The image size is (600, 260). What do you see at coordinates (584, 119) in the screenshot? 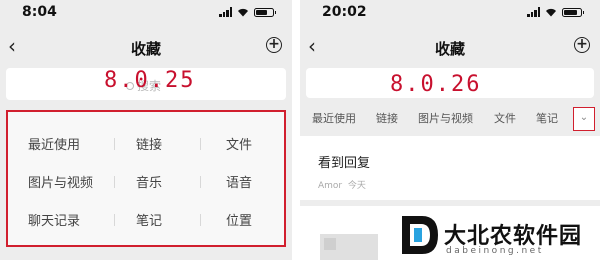
I see `chevron-down-icon: ⌄` at bounding box center [584, 119].